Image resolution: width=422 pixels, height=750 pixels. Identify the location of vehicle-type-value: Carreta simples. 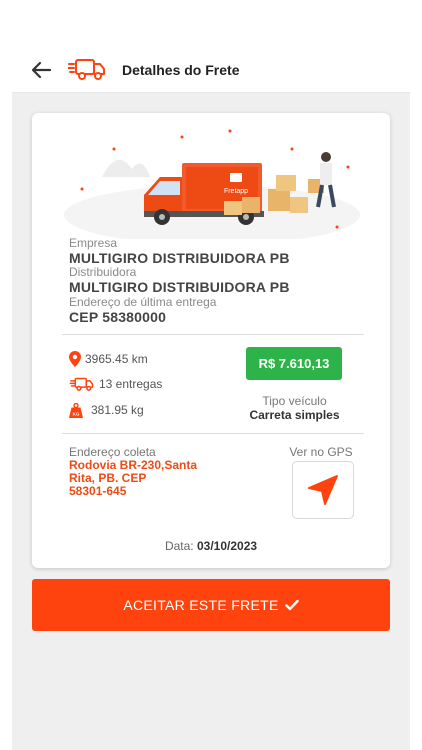
(294, 415).